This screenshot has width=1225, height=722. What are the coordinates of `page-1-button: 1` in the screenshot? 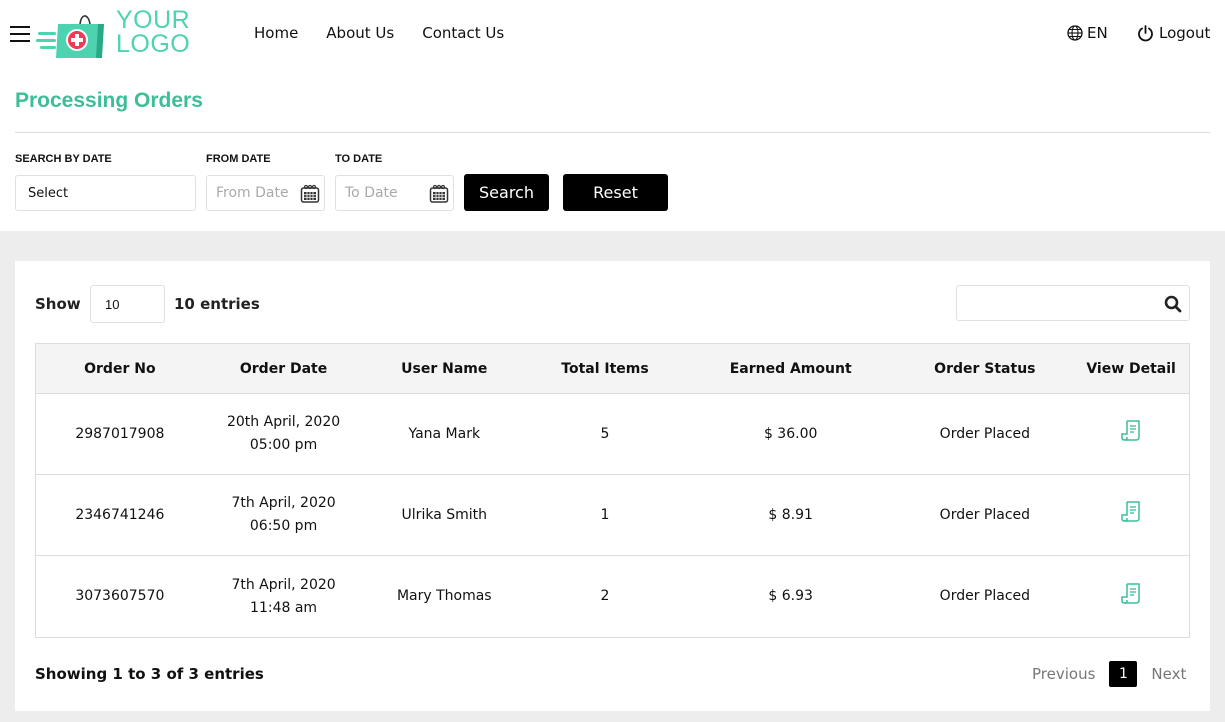 It's located at (1123, 674).